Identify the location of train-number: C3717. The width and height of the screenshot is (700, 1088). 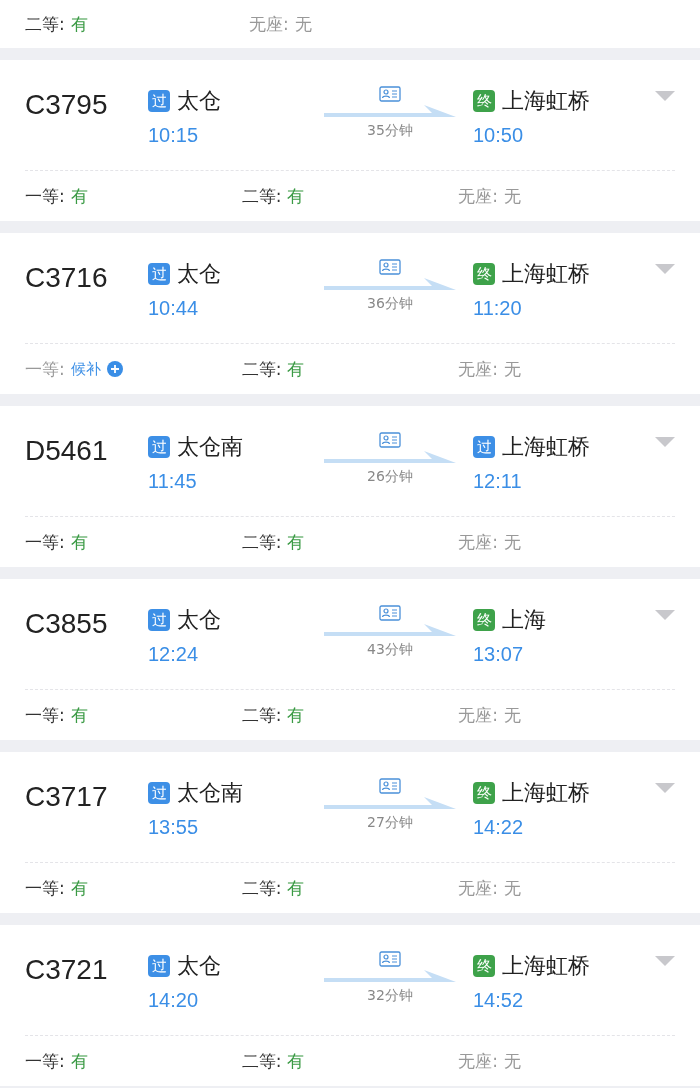
(67, 797).